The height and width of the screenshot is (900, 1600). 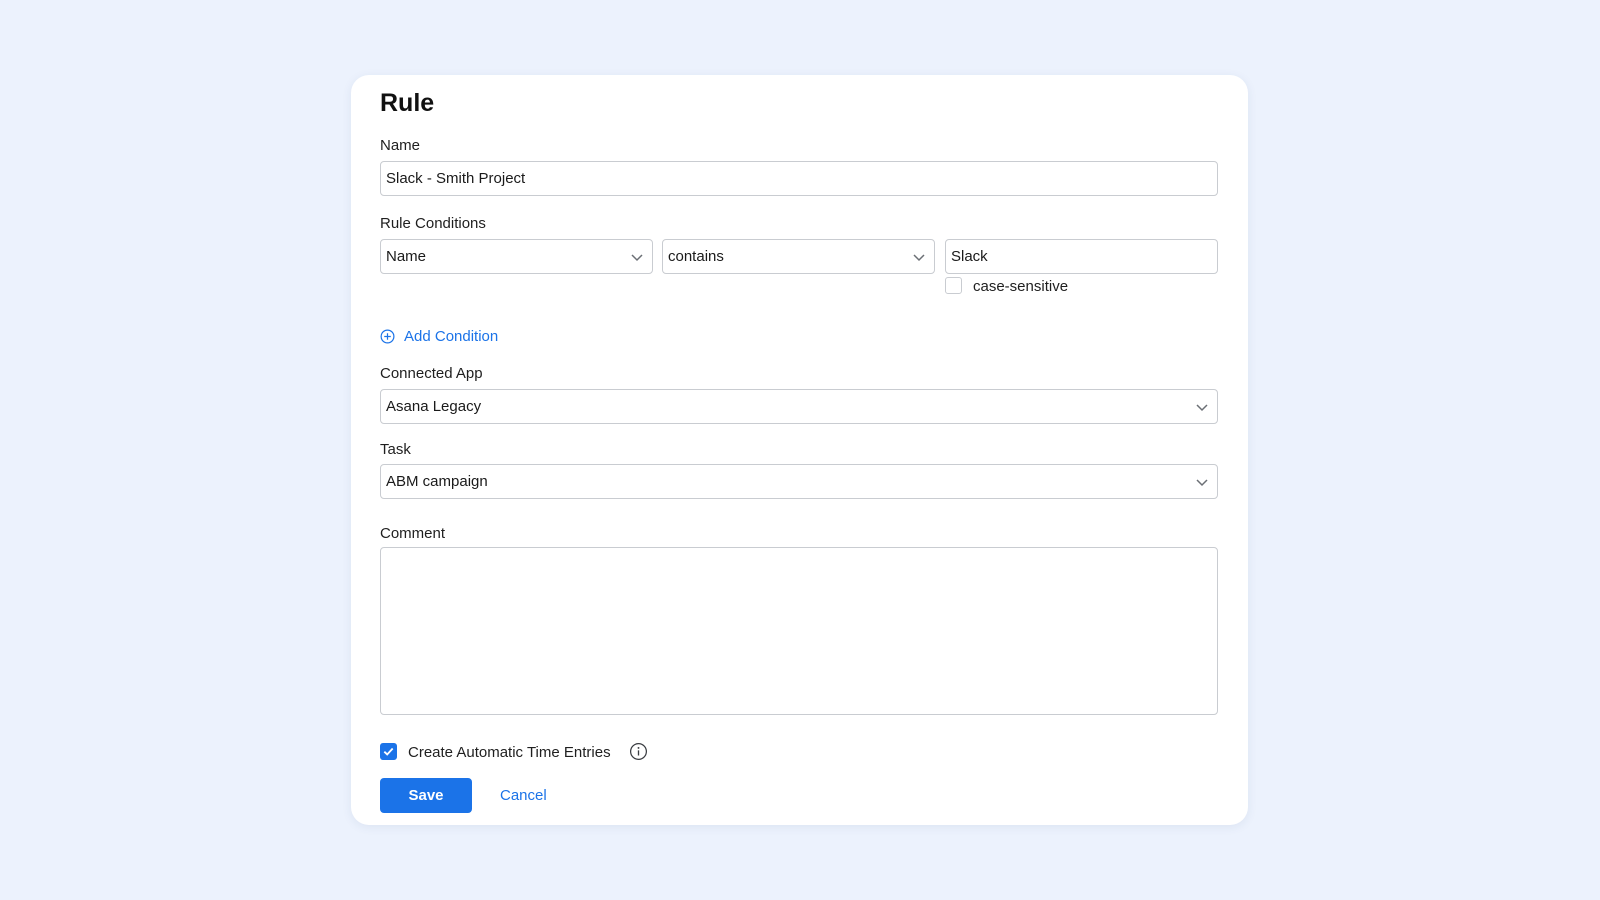 What do you see at coordinates (969, 256) in the screenshot?
I see `condition-value-text: Slack` at bounding box center [969, 256].